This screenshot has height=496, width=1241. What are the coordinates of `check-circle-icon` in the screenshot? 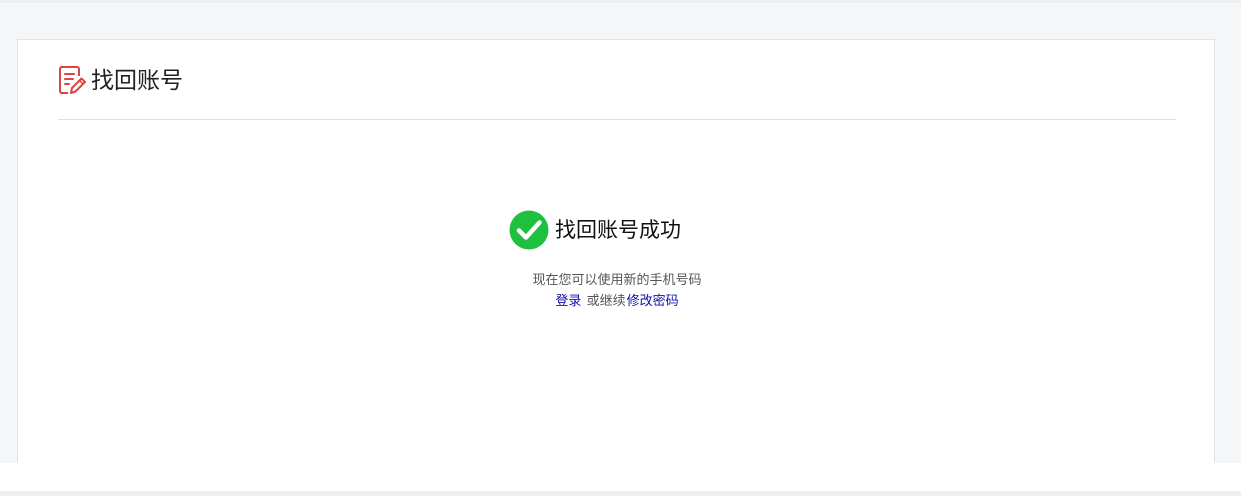 It's located at (529, 230).